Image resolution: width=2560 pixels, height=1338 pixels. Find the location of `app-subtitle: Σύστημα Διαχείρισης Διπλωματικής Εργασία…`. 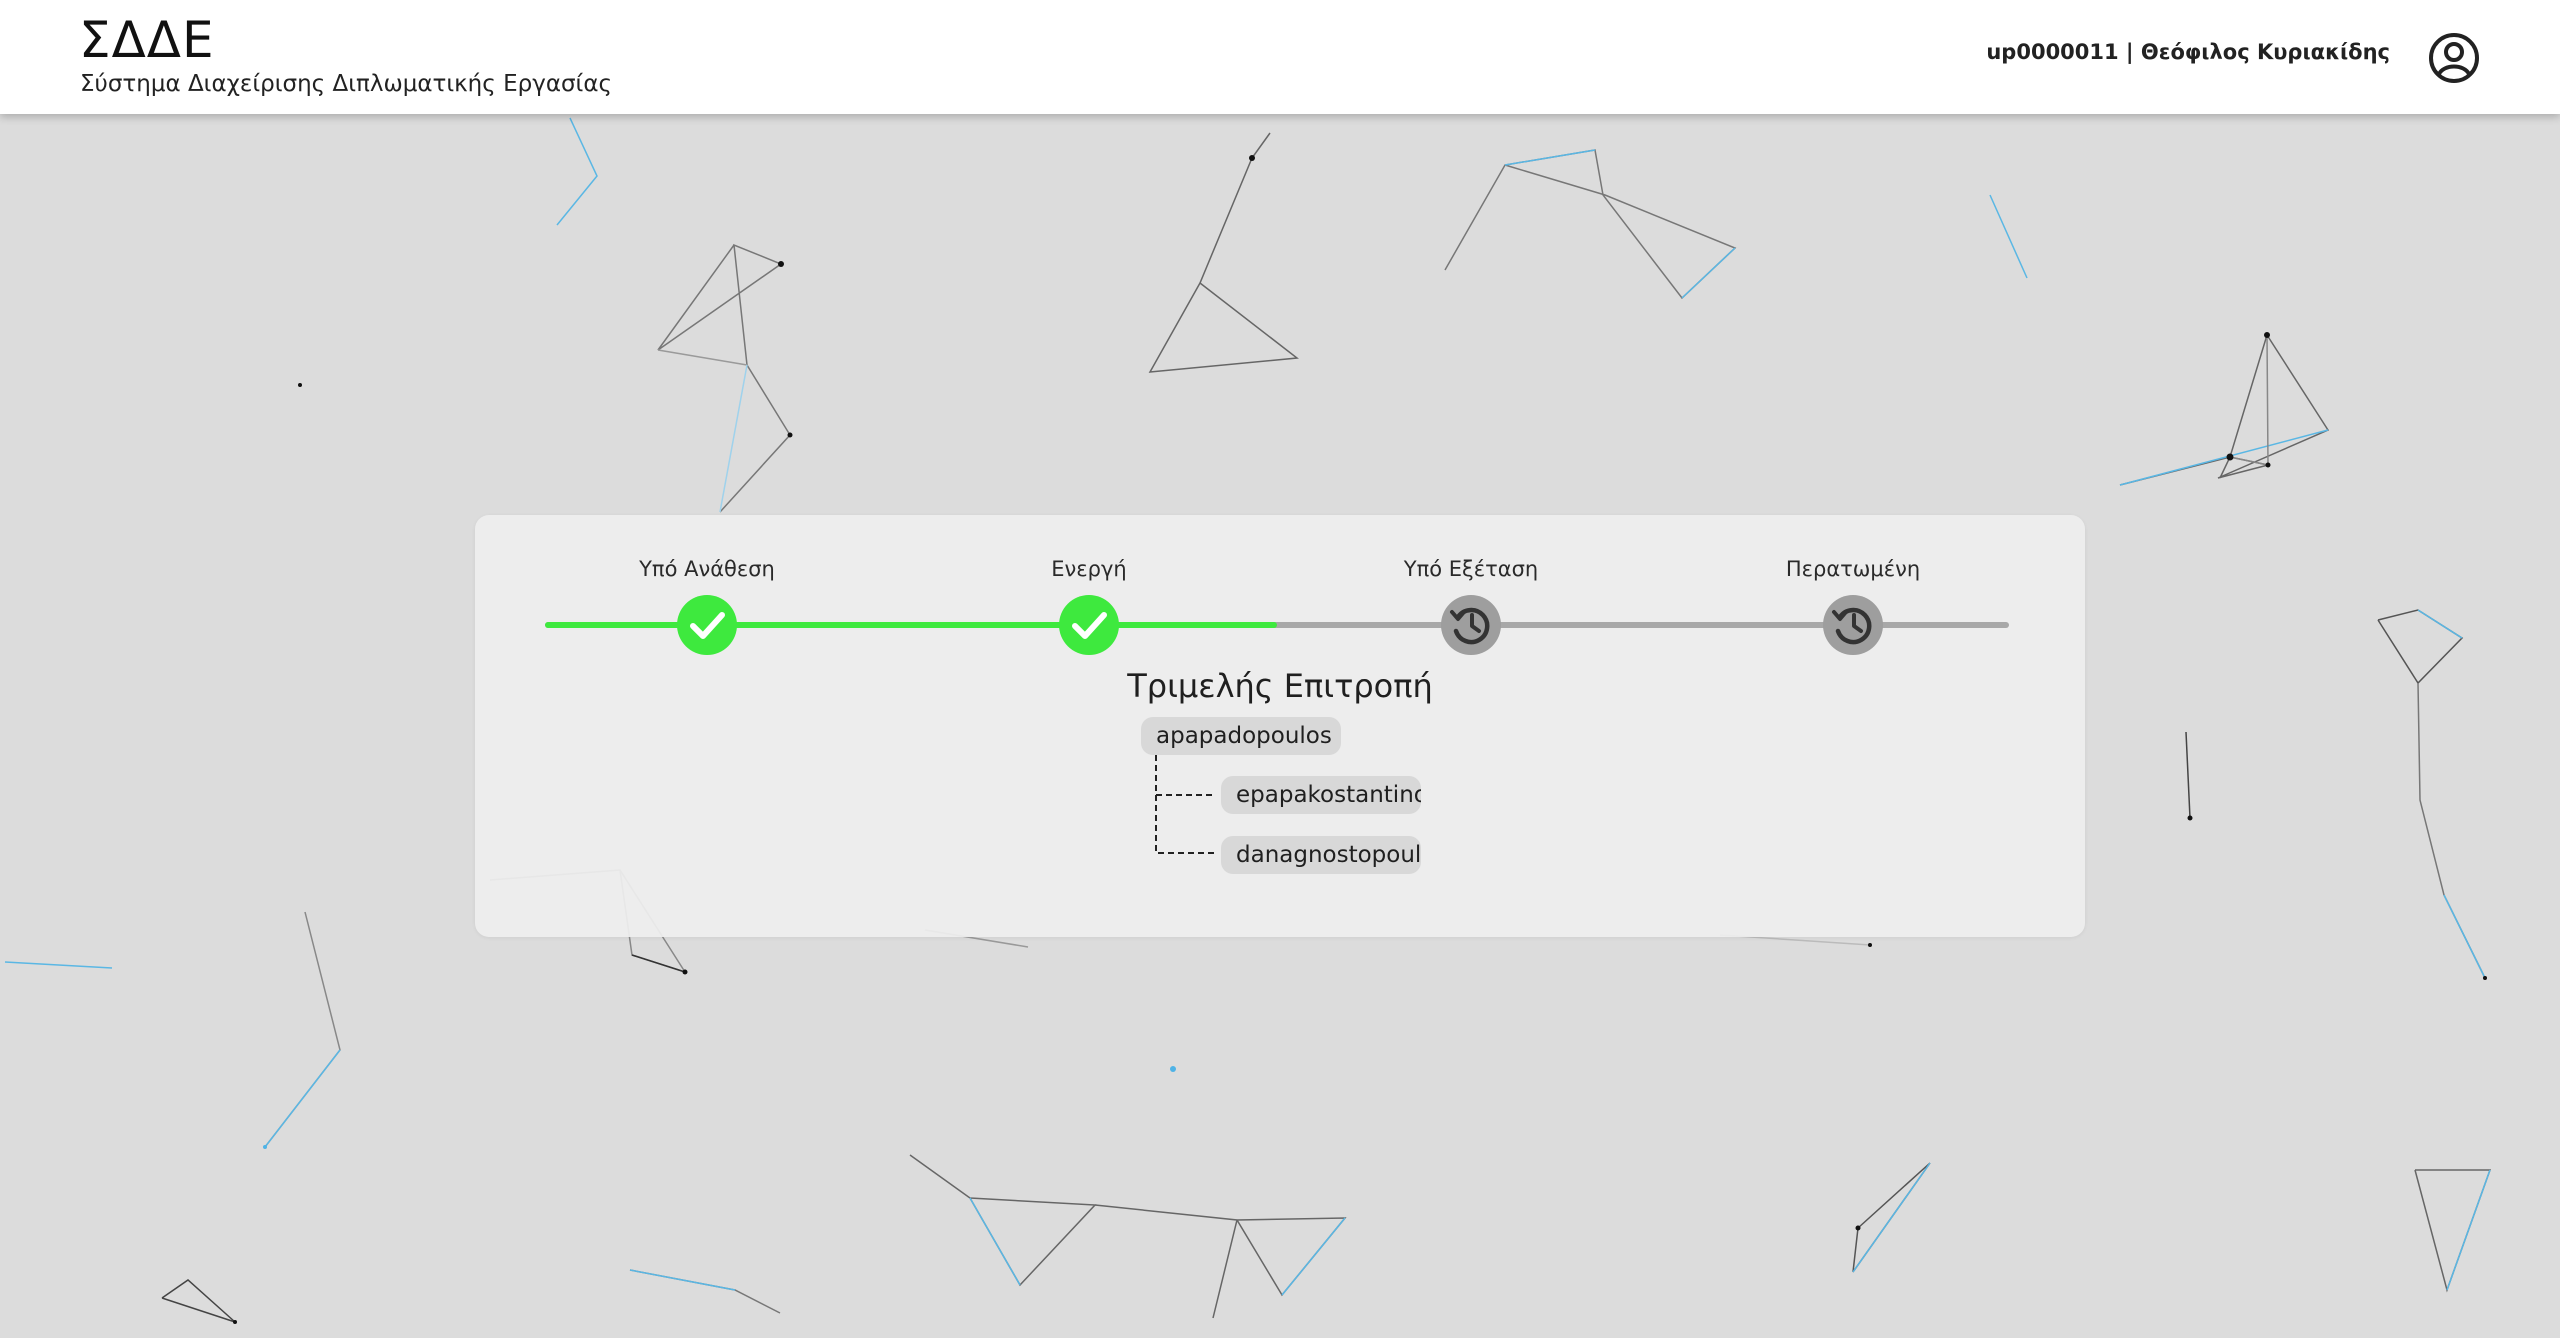

app-subtitle: Σύστημα Διαχείρισης Διπλωματικής Εργασία… is located at coordinates (346, 84).